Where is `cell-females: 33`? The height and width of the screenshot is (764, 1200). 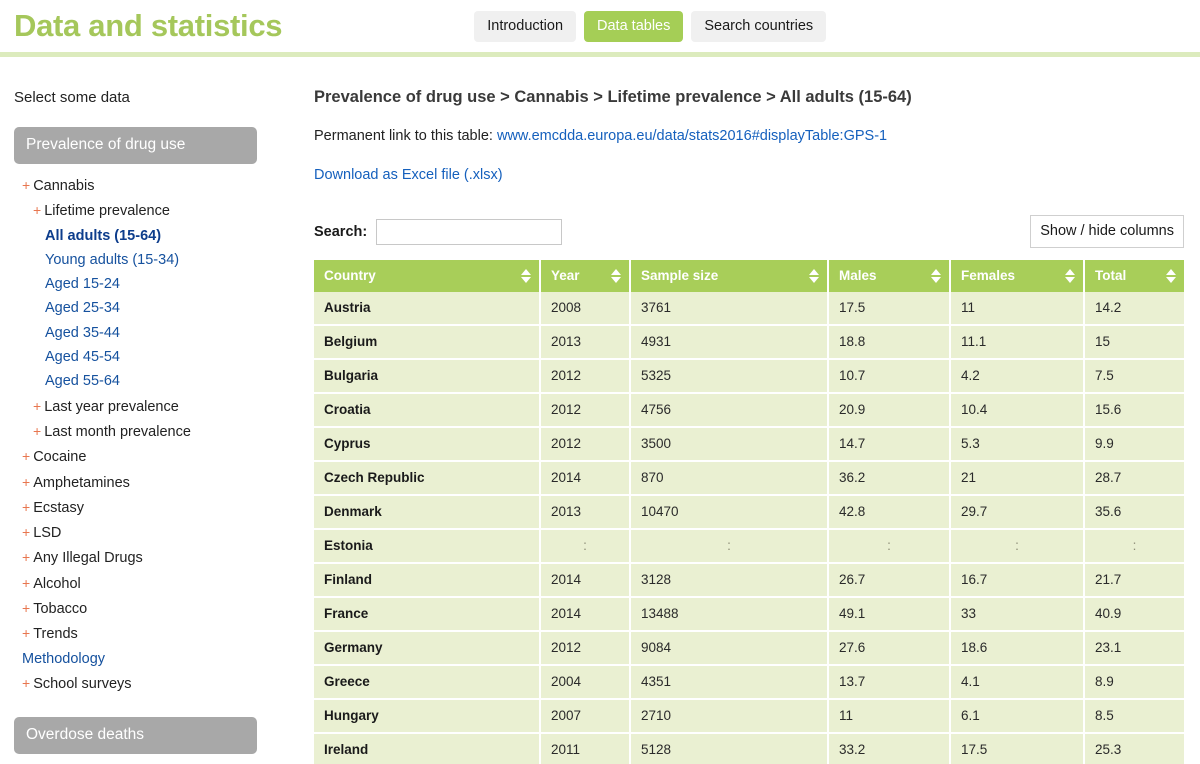 cell-females: 33 is located at coordinates (1017, 614).